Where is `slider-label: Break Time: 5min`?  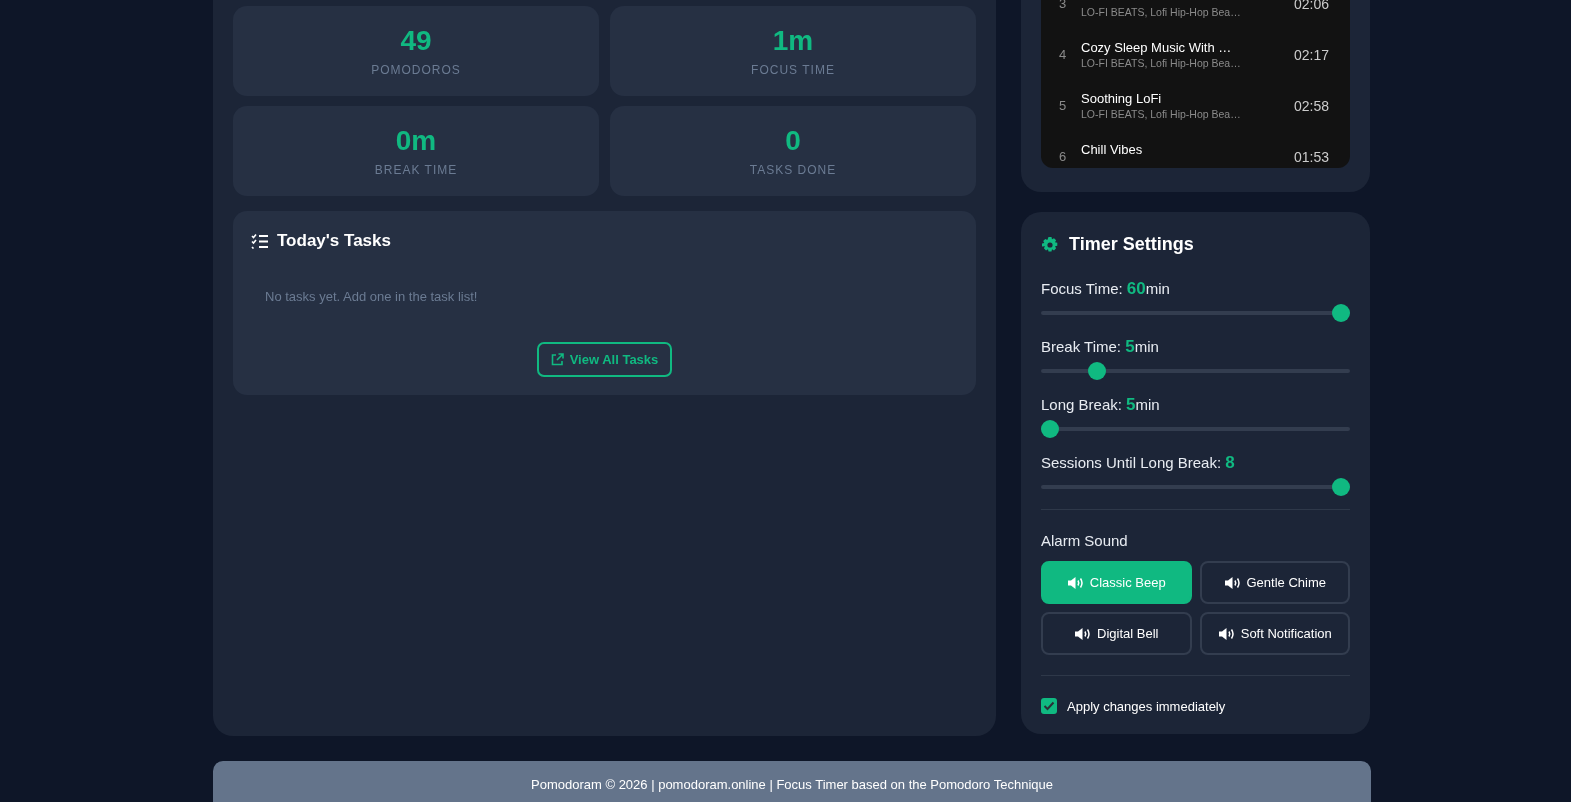
slider-label: Break Time: 5min is located at coordinates (1100, 347).